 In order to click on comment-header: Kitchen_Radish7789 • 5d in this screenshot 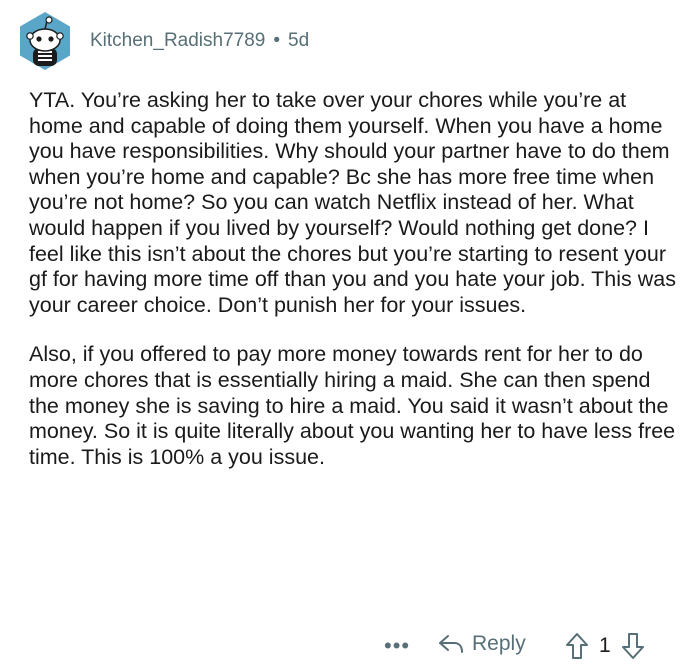, I will do `click(161, 41)`.